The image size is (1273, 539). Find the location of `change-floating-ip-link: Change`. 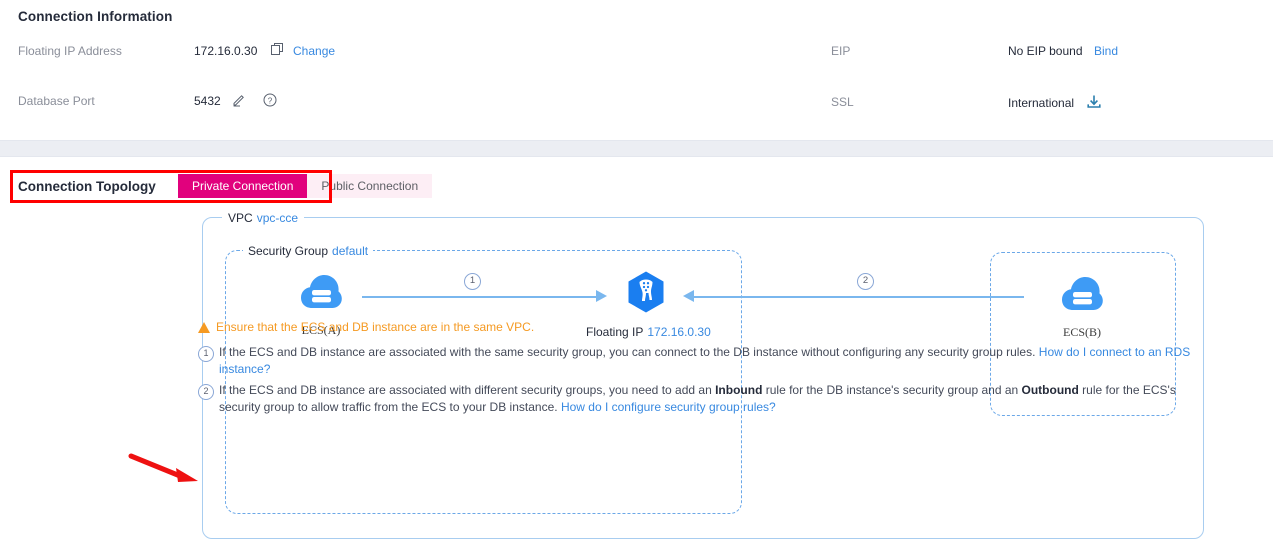

change-floating-ip-link: Change is located at coordinates (314, 51).